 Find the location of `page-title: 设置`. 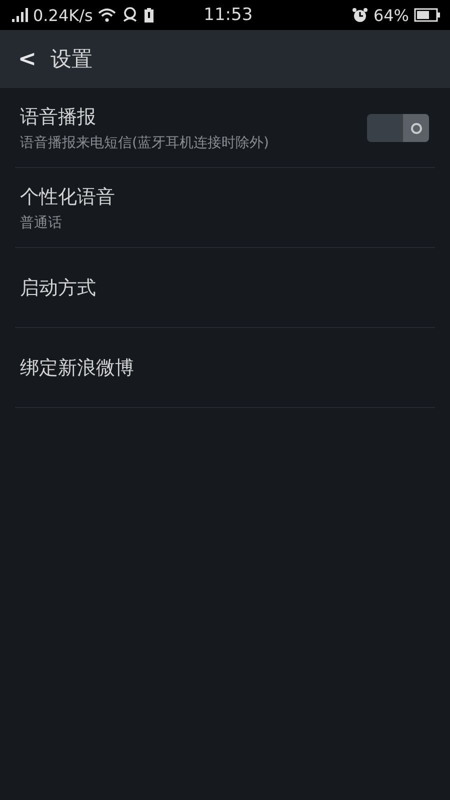

page-title: 设置 is located at coordinates (71, 59).